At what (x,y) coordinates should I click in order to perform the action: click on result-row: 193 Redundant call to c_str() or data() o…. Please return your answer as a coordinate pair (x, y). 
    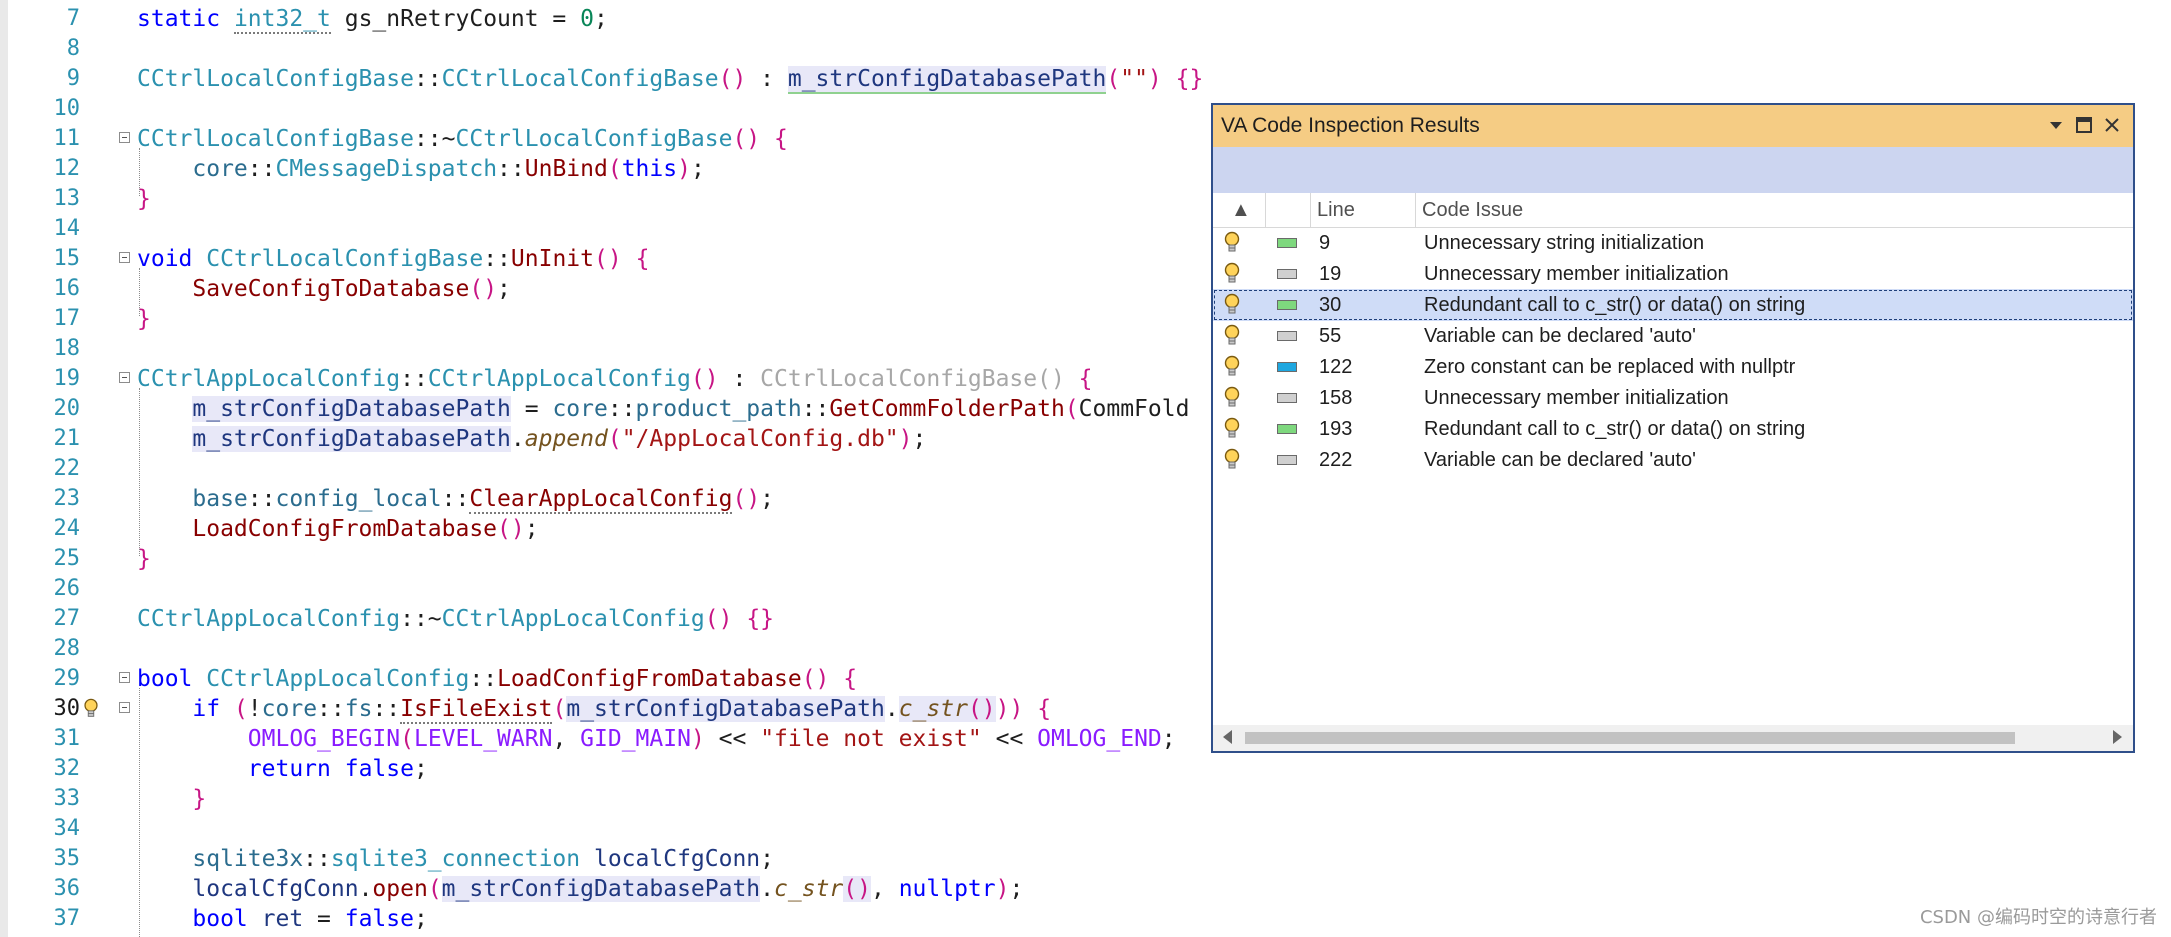
    Looking at the image, I should click on (1673, 429).